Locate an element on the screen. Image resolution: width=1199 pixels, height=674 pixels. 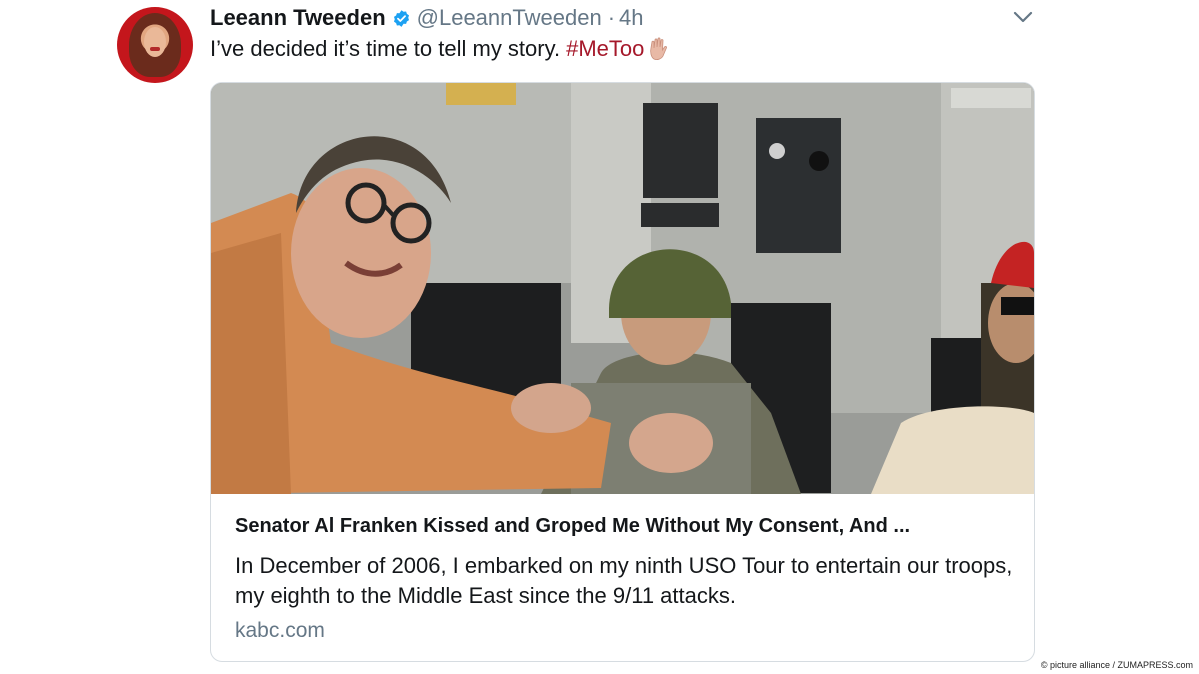
author-name: Leeann Tweeden is located at coordinates (298, 18).